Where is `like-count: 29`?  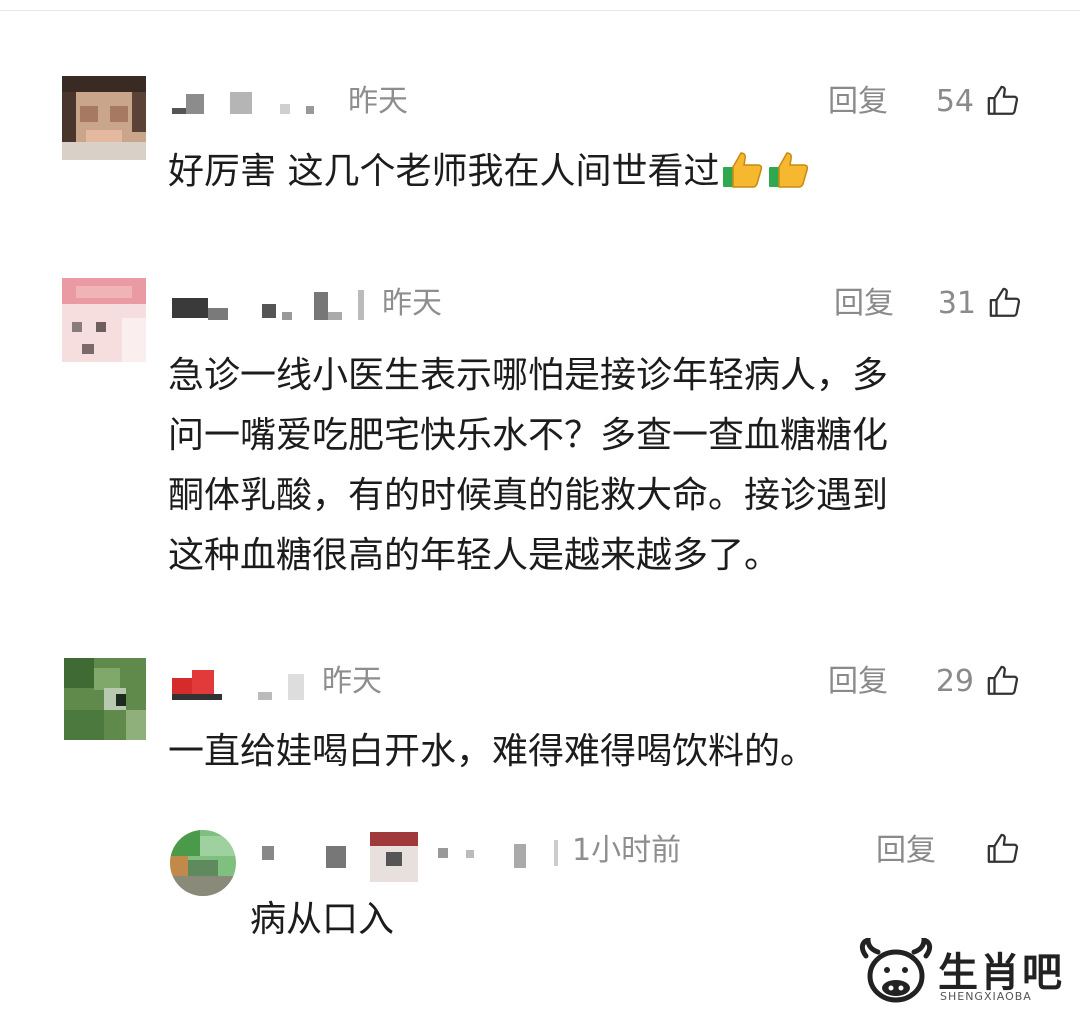
like-count: 29 is located at coordinates (954, 681).